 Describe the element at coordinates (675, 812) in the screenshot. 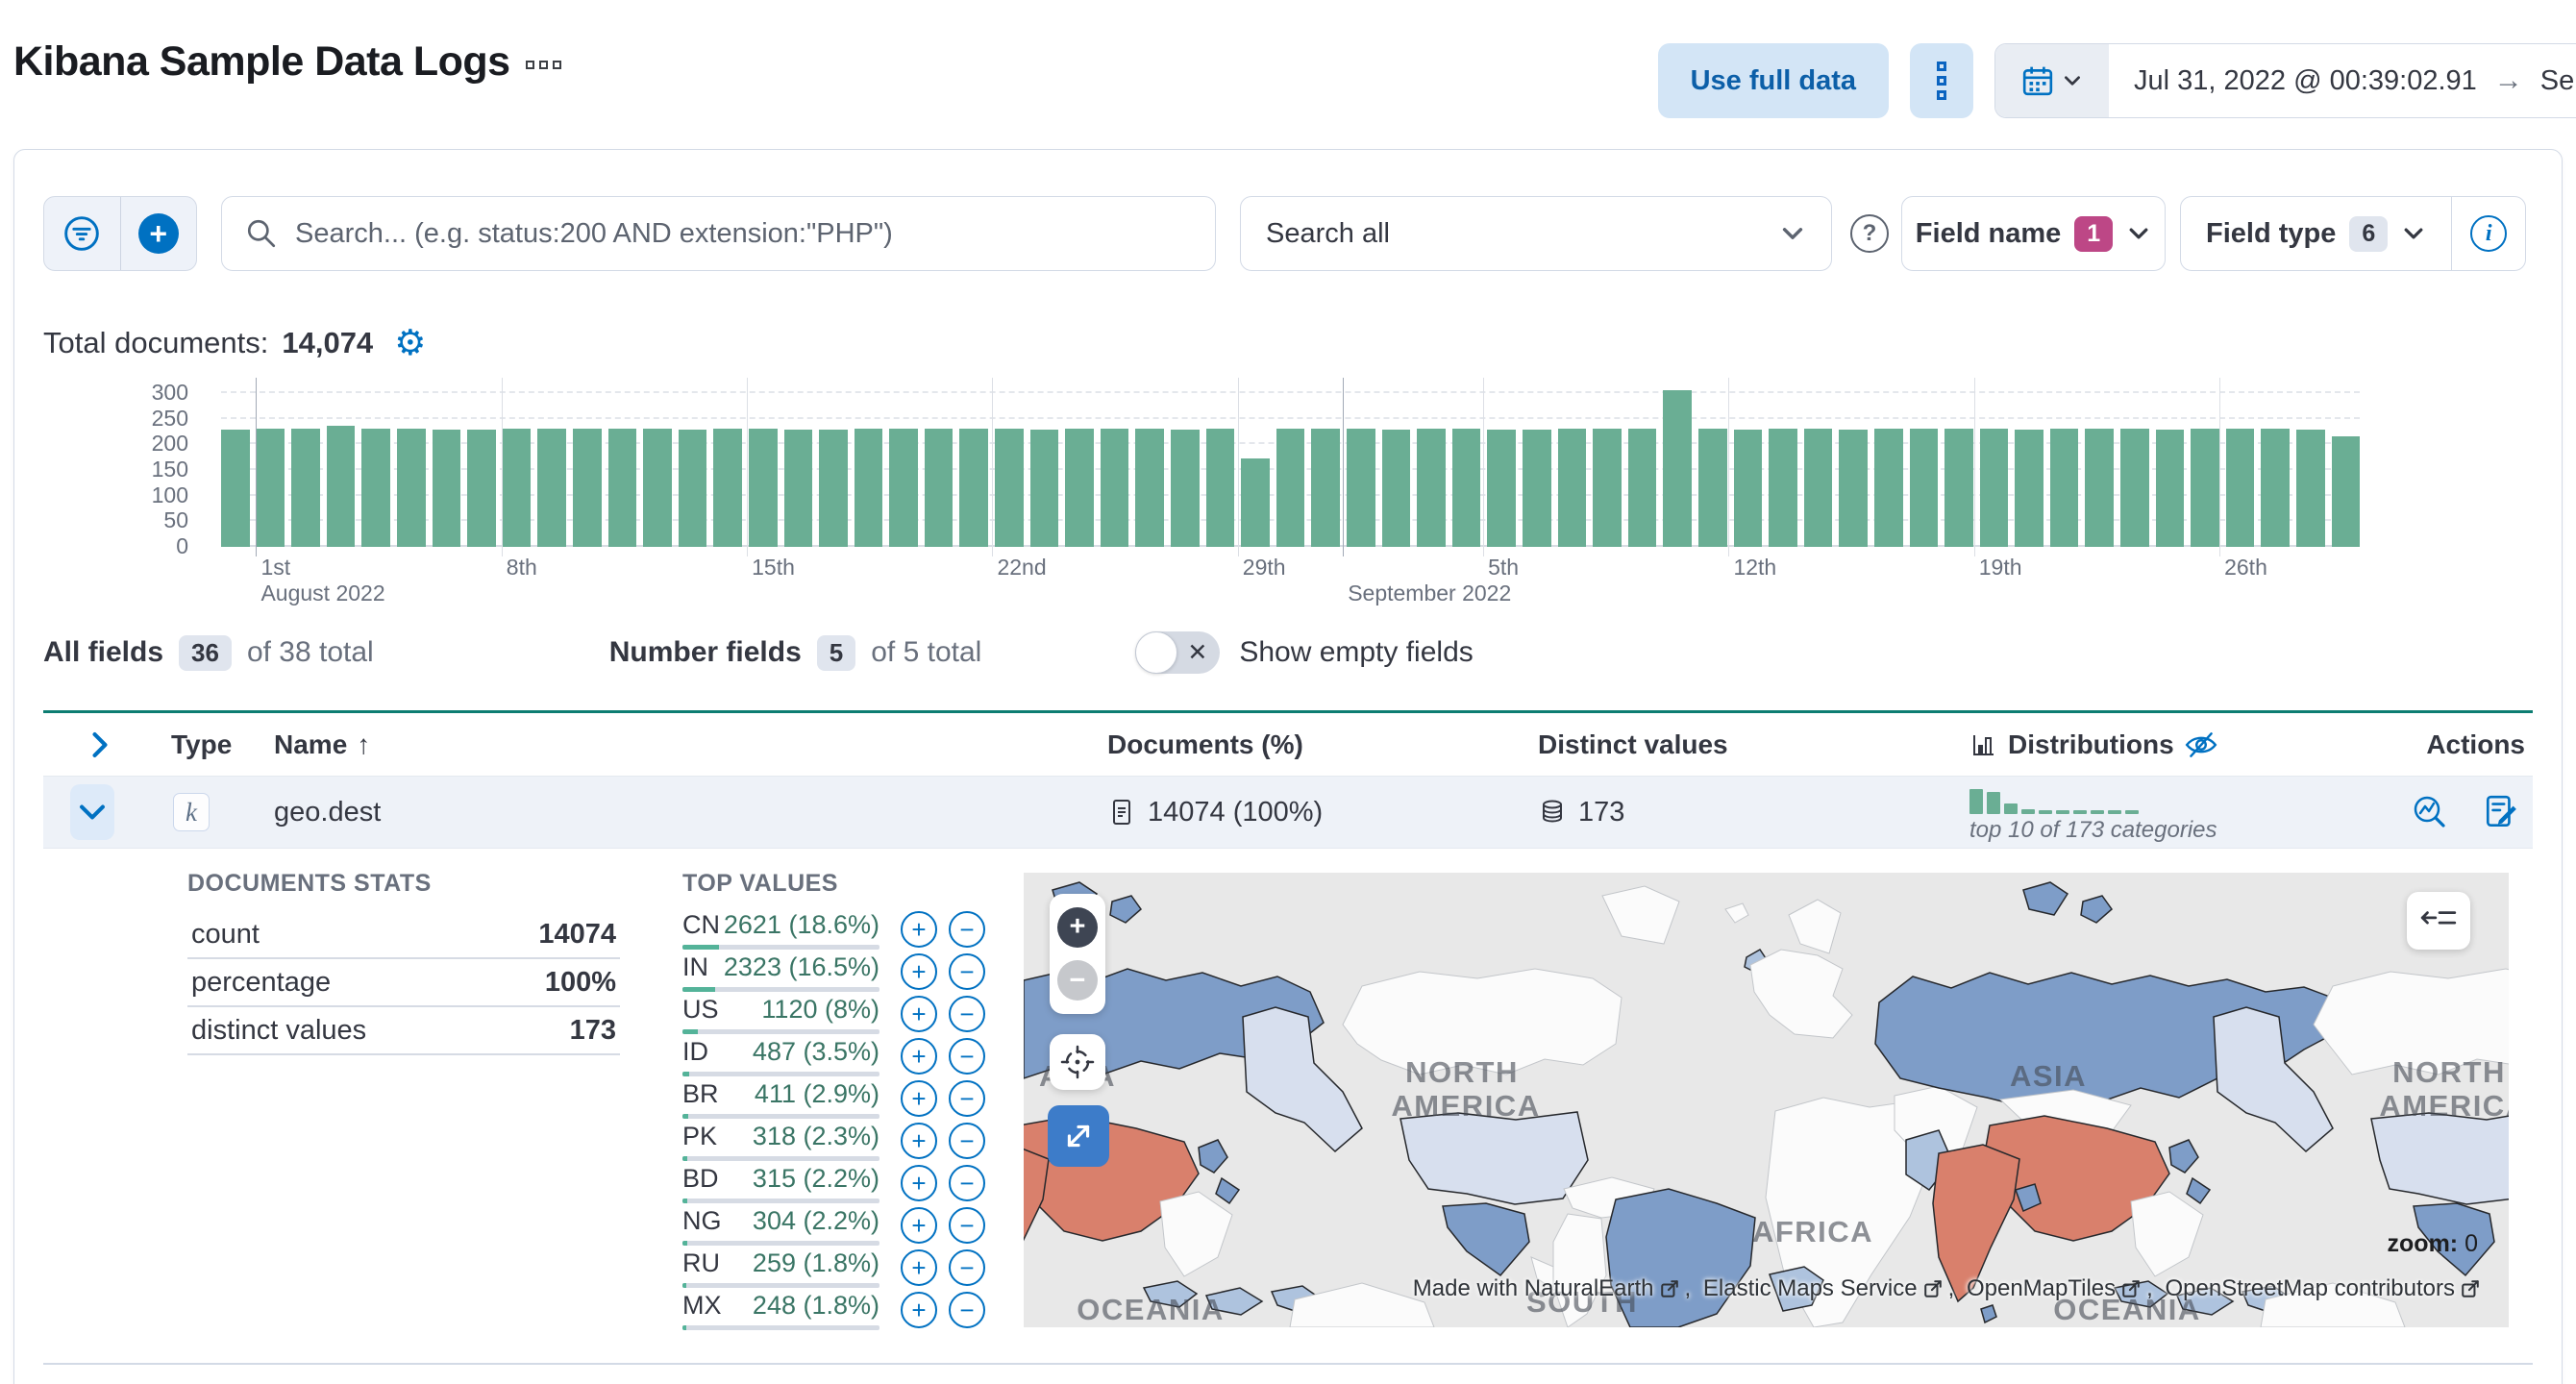

I see `field-name-cell: geo.dest` at that location.